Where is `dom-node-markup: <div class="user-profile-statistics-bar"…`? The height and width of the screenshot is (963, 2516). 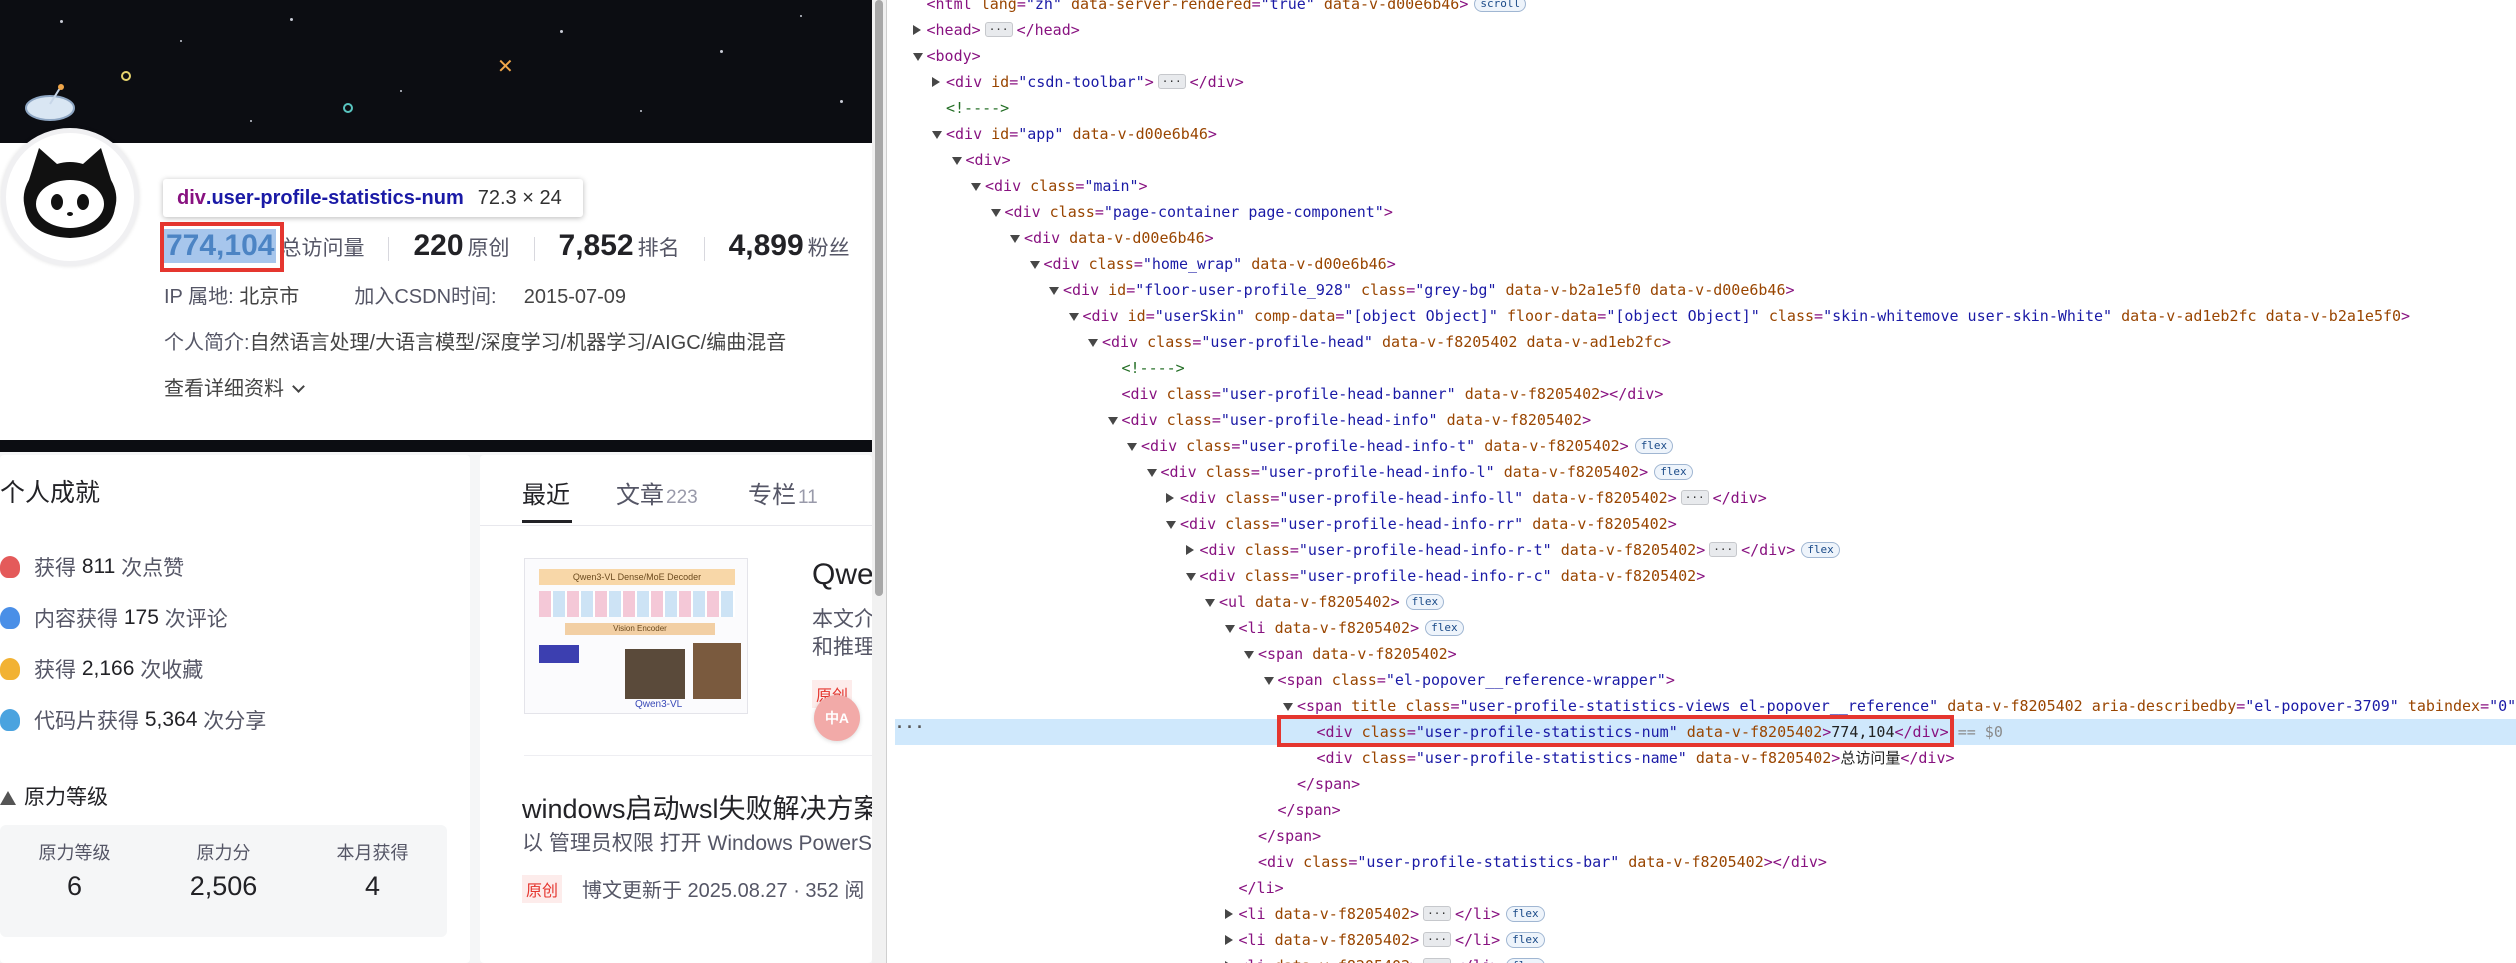
dom-node-markup: <div class="user-profile-statistics-bar"… is located at coordinates (1542, 862).